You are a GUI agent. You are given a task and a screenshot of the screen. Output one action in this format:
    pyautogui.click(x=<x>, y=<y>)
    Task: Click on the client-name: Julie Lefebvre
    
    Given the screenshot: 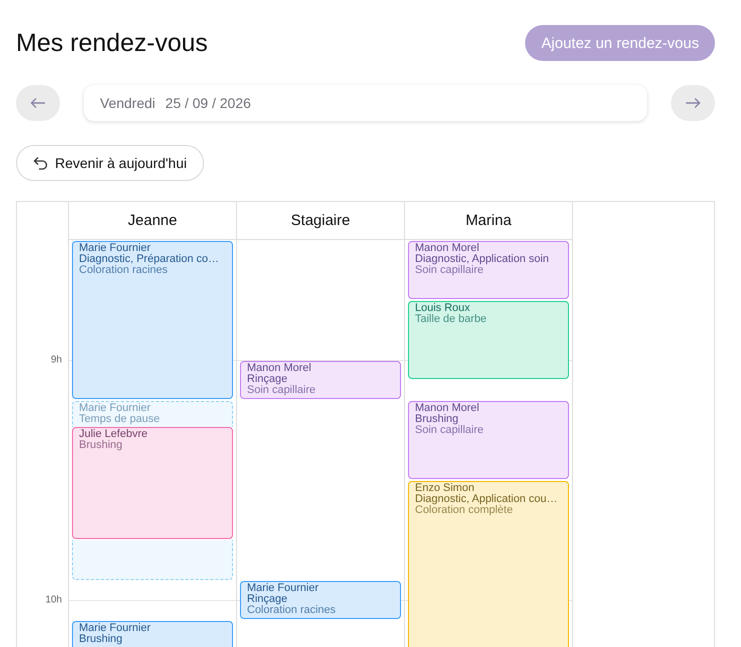 What is the action you would take?
    pyautogui.click(x=113, y=434)
    